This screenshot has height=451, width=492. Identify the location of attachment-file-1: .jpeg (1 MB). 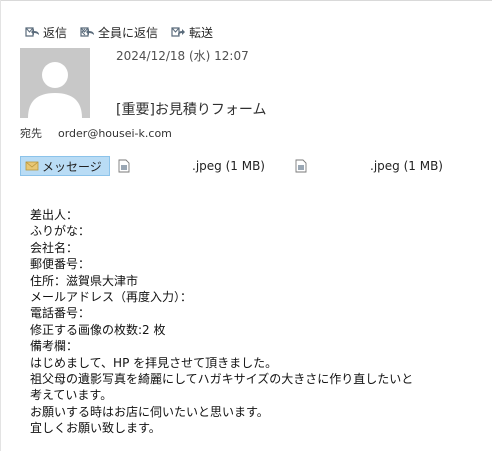
(203, 166).